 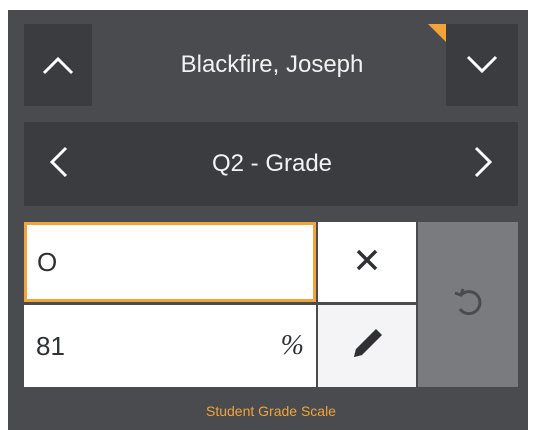 What do you see at coordinates (292, 345) in the screenshot?
I see `percent-symbol: %` at bounding box center [292, 345].